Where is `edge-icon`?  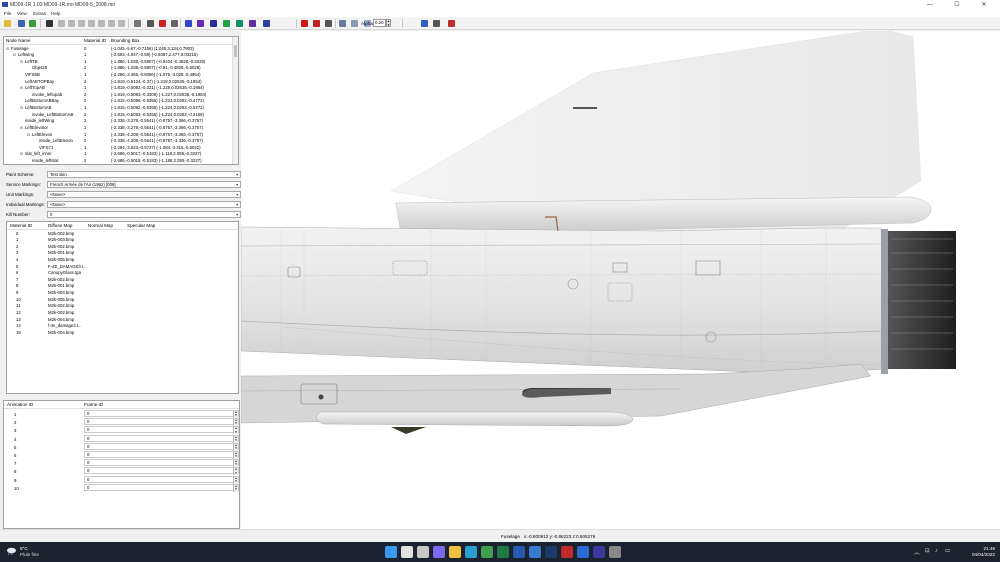
edge-icon is located at coordinates (471, 552).